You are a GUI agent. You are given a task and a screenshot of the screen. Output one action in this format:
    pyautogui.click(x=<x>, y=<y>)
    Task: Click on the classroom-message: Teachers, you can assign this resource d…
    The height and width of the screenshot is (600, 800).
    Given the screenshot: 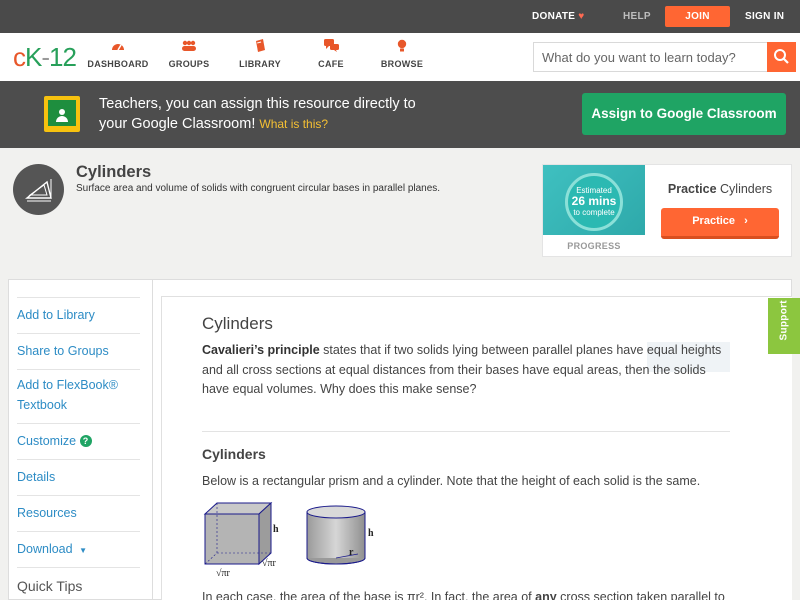 What is the action you would take?
    pyautogui.click(x=257, y=114)
    